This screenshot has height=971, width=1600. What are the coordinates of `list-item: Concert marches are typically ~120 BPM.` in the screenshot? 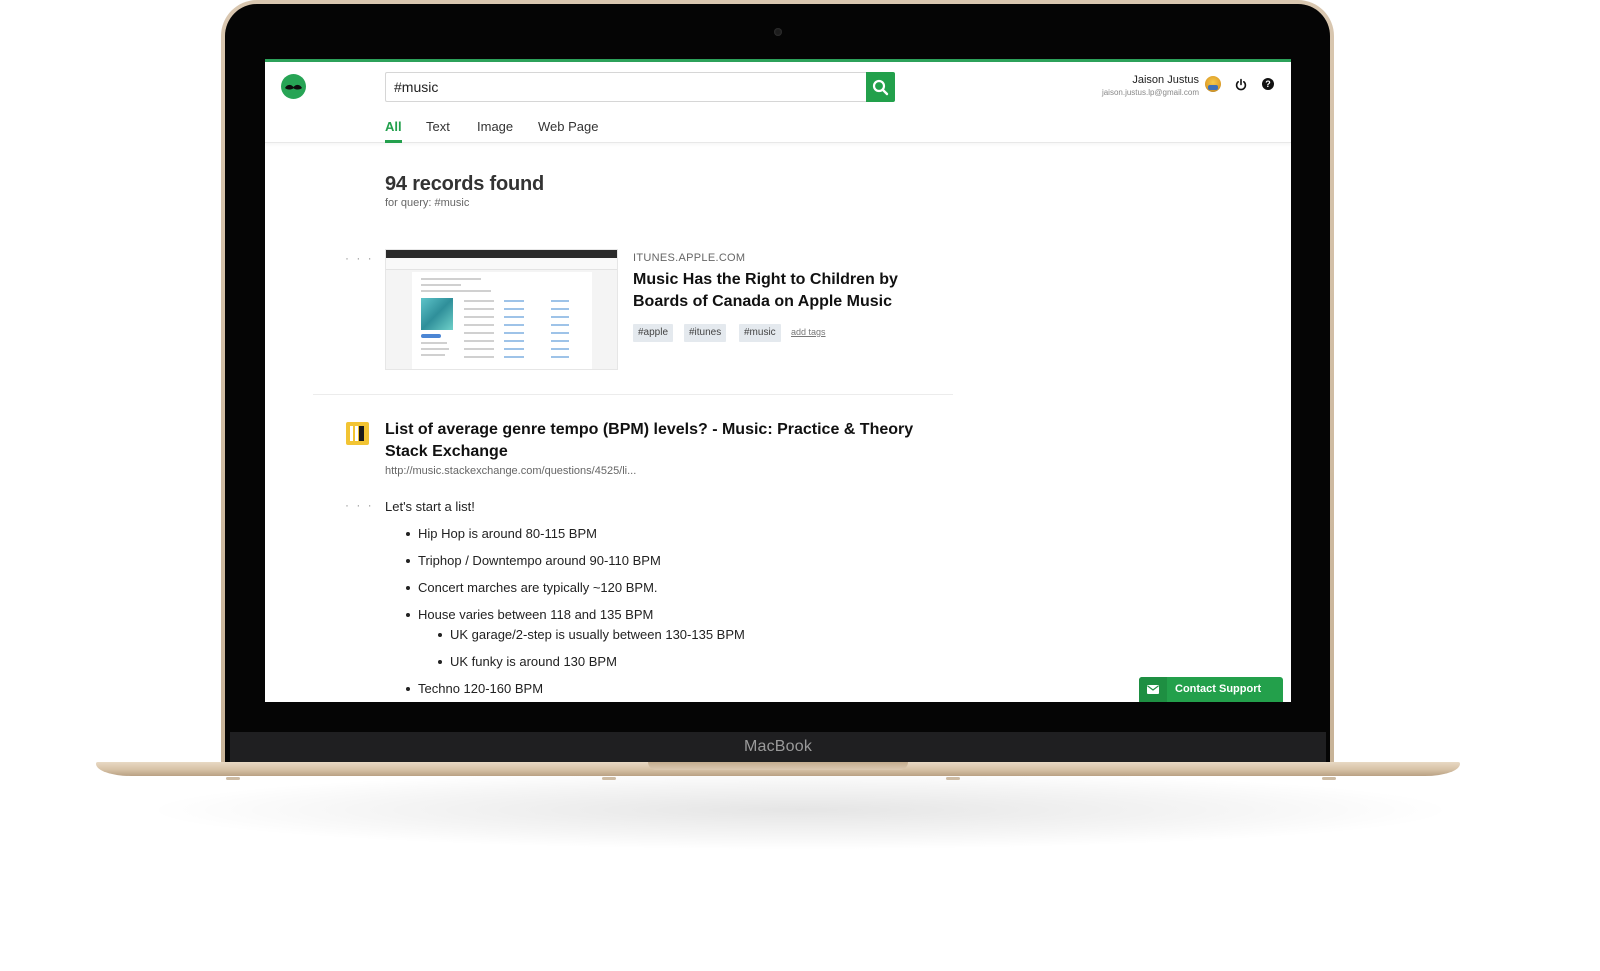 It's located at (532, 587).